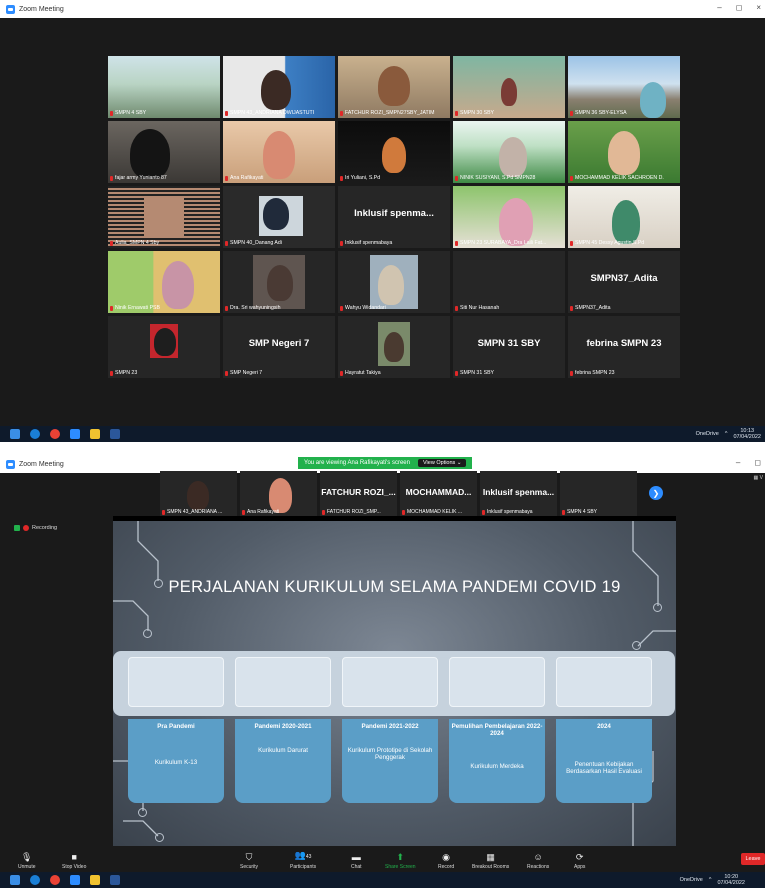  Describe the element at coordinates (303, 860) in the screenshot. I see `participants-button: 👥43 Participants` at that location.